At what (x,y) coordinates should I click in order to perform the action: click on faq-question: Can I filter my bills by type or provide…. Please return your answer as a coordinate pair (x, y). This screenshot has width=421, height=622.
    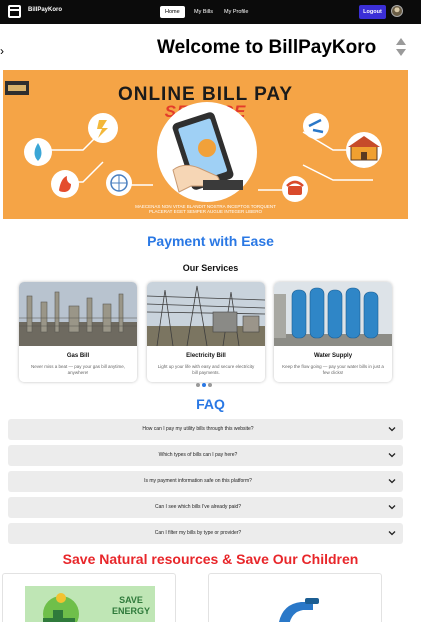
    Looking at the image, I should click on (198, 533).